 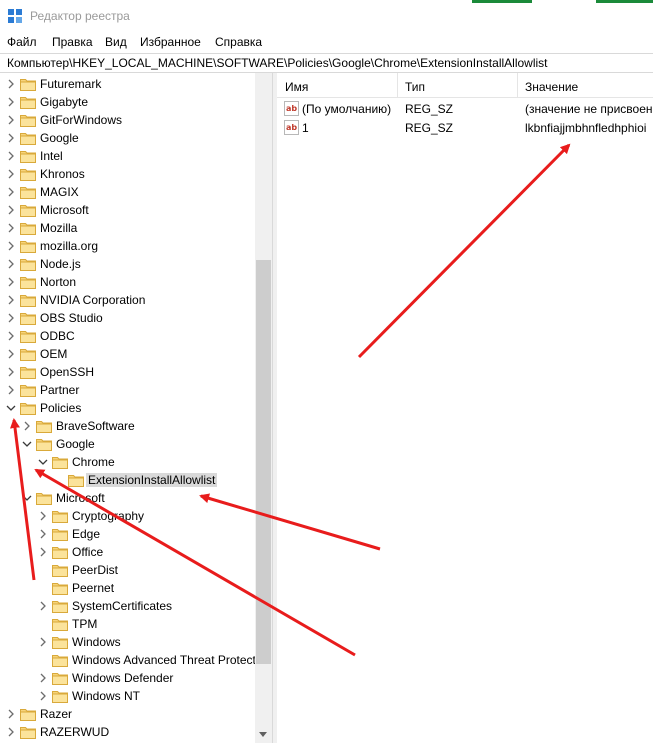 I want to click on svg-text: ab, so click(x=291, y=127).